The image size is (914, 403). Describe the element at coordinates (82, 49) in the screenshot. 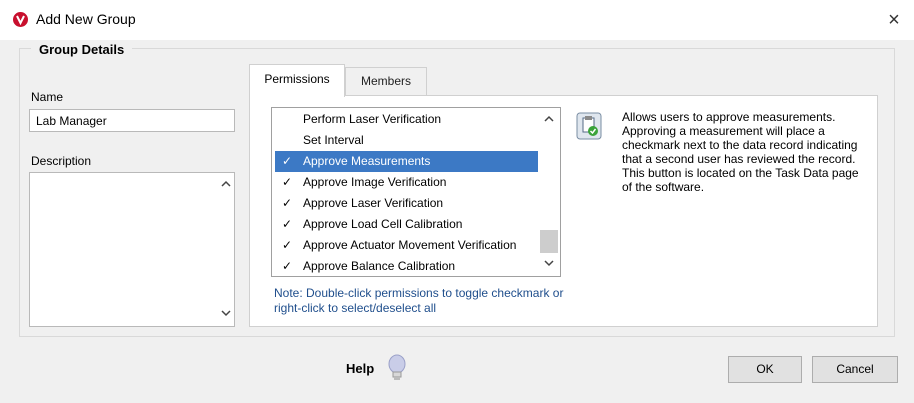

I see `group-title: Group Details` at that location.